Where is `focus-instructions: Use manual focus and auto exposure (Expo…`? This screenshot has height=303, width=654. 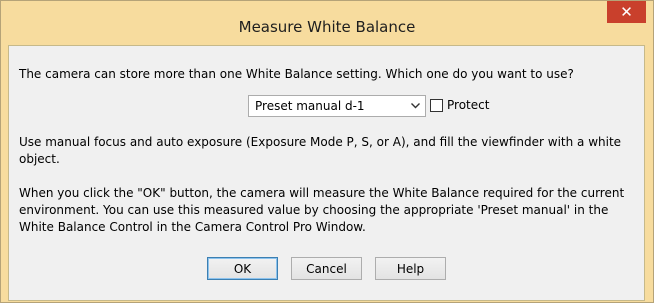
focus-instructions: Use manual focus and auto exposure (Expo… is located at coordinates (320, 150).